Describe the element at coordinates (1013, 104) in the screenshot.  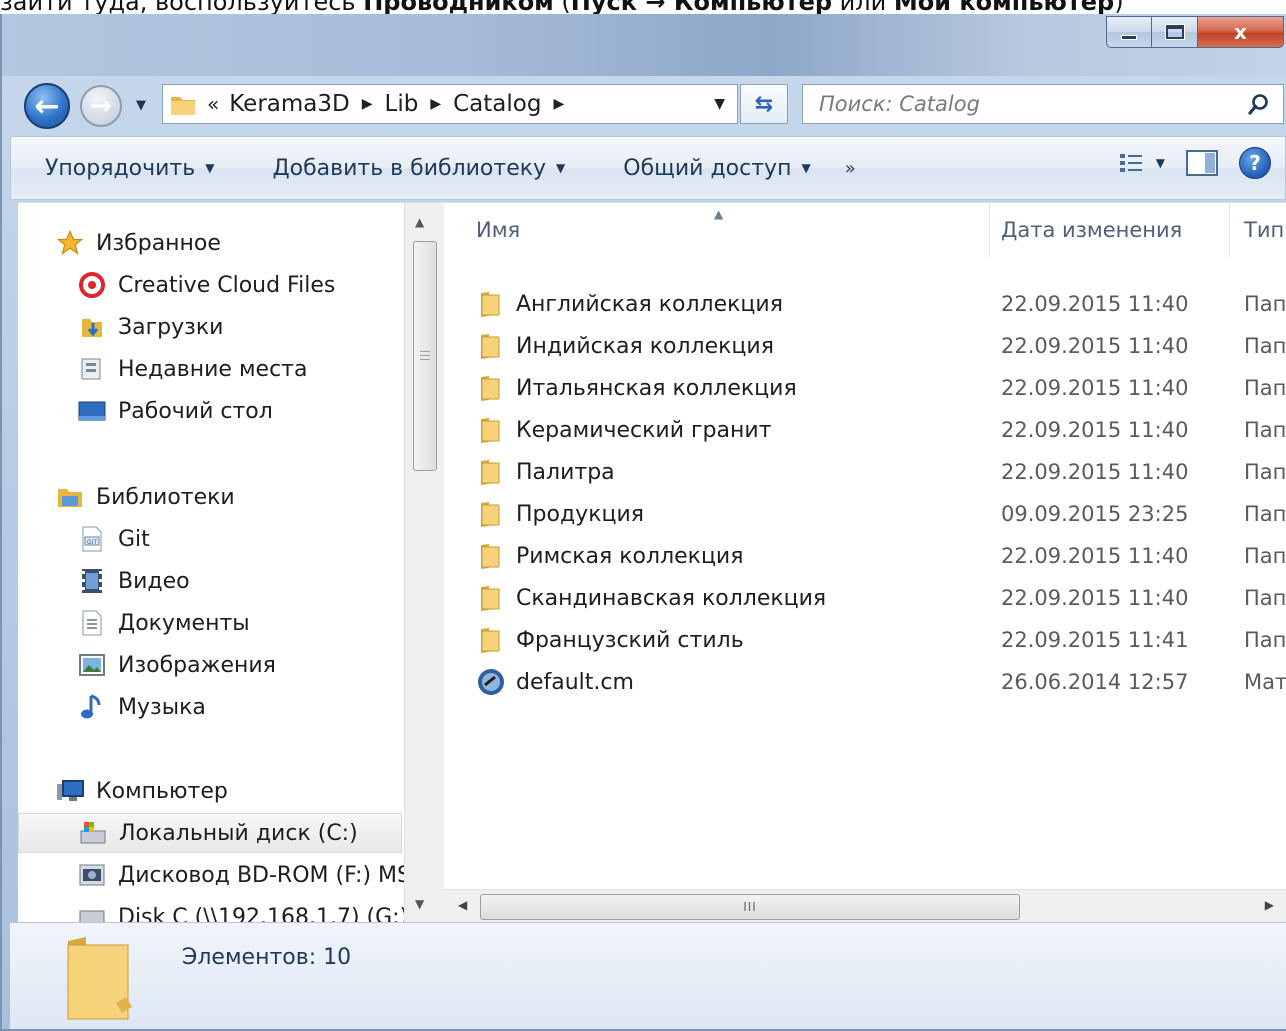
I see `search-input` at that location.